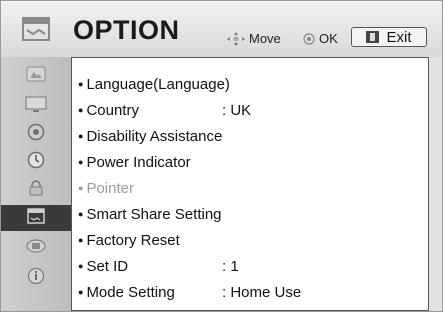 Image resolution: width=443 pixels, height=312 pixels. What do you see at coordinates (265, 38) in the screenshot?
I see `move-label: Move` at bounding box center [265, 38].